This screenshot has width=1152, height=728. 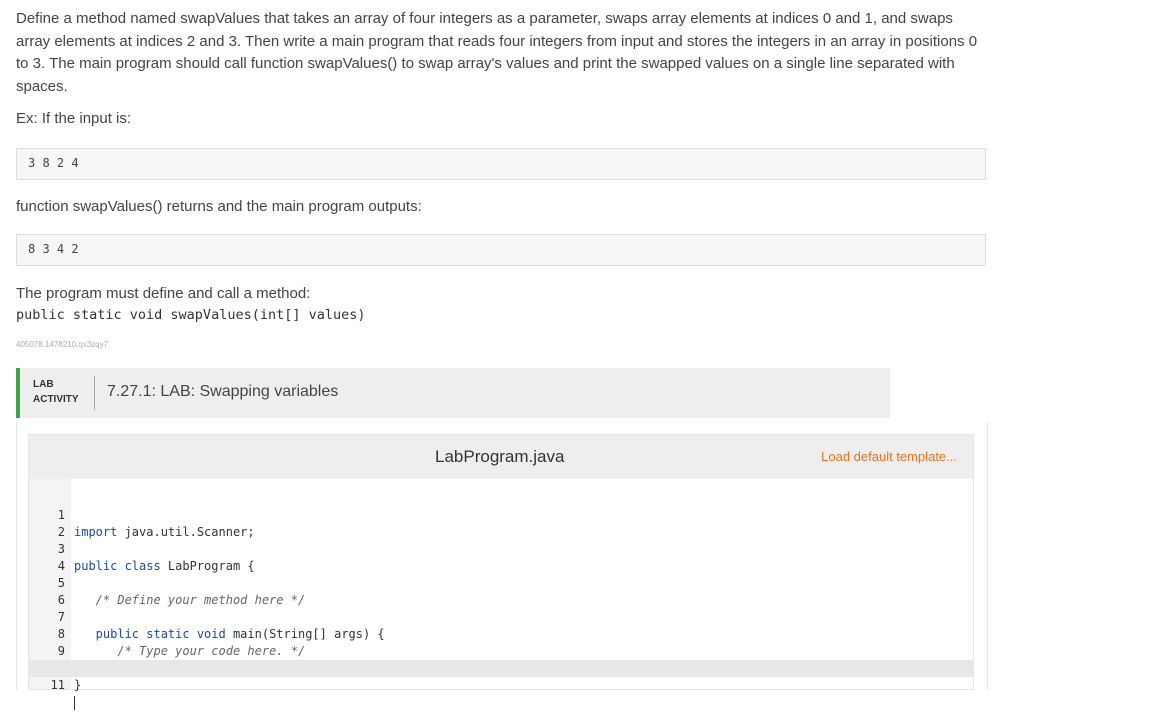 I want to click on code-line: 3 public class LabProgram {, so click(x=501, y=548).